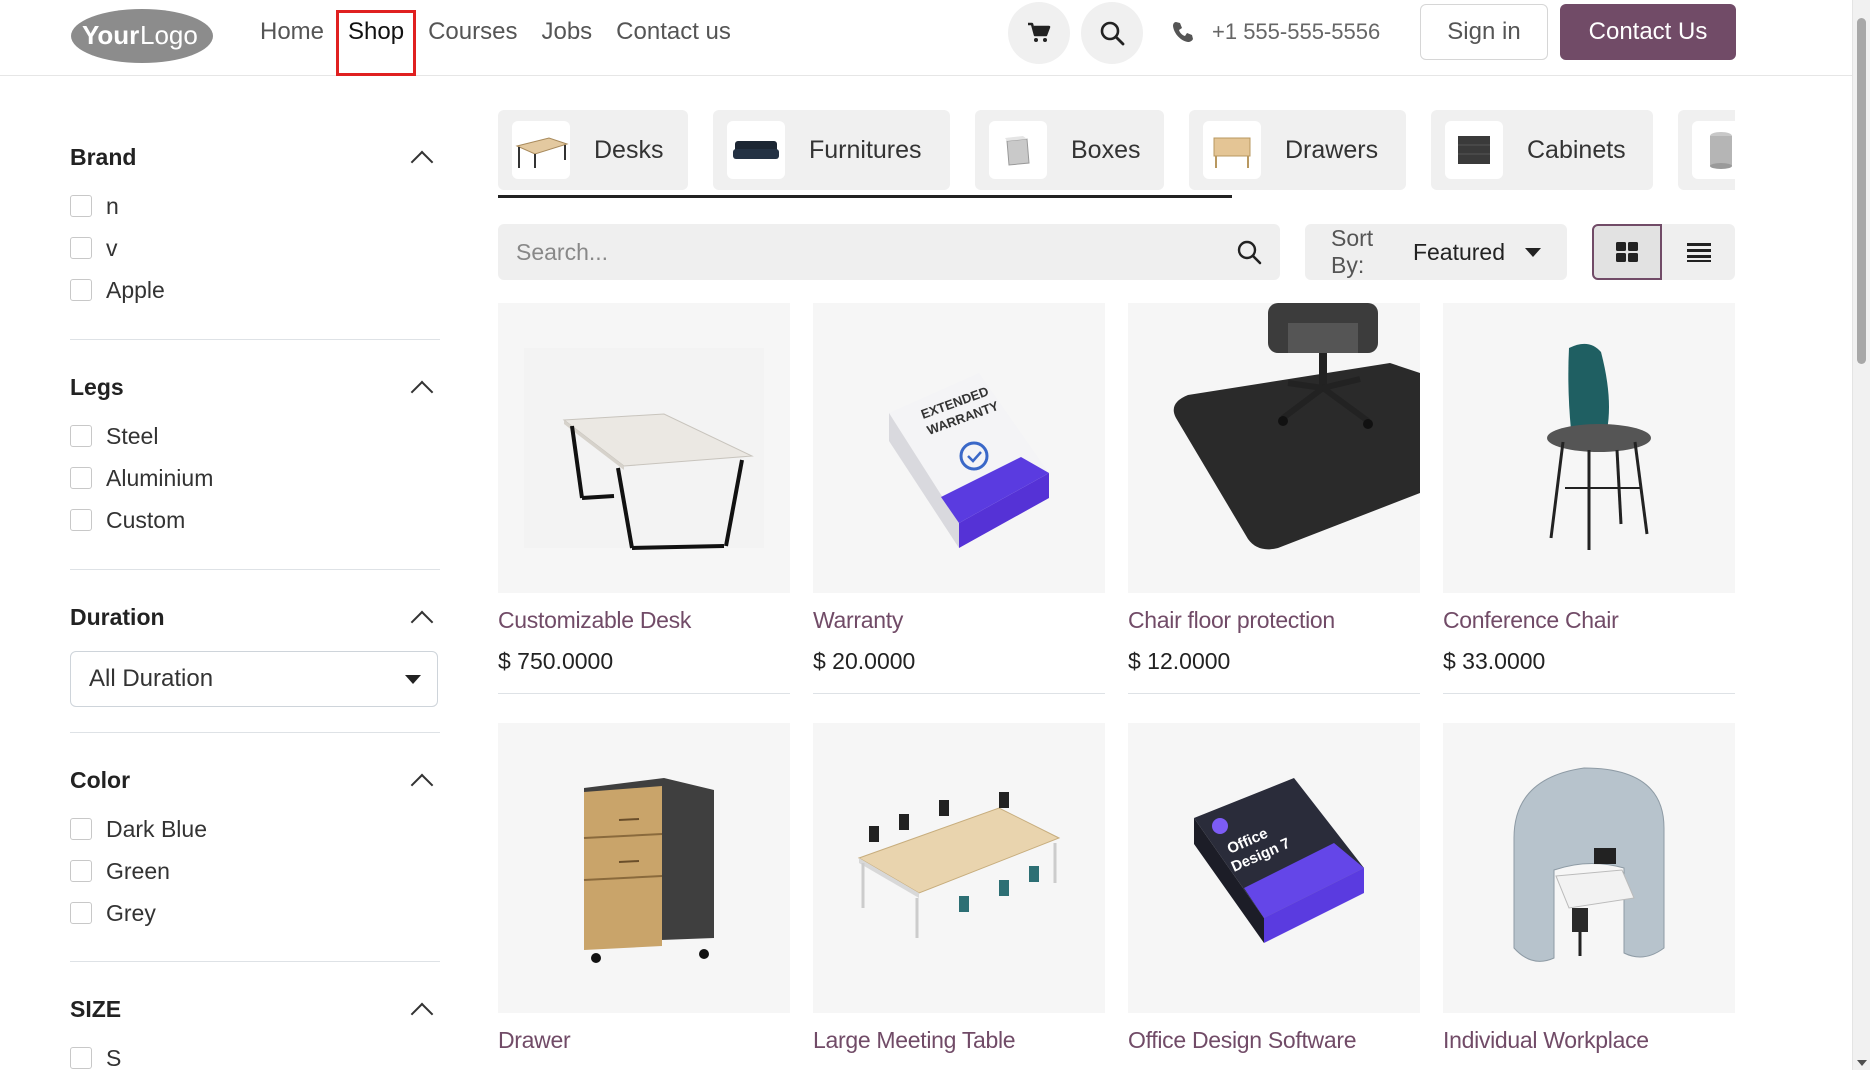 The width and height of the screenshot is (1870, 1070). I want to click on filter-option: n, so click(255, 206).